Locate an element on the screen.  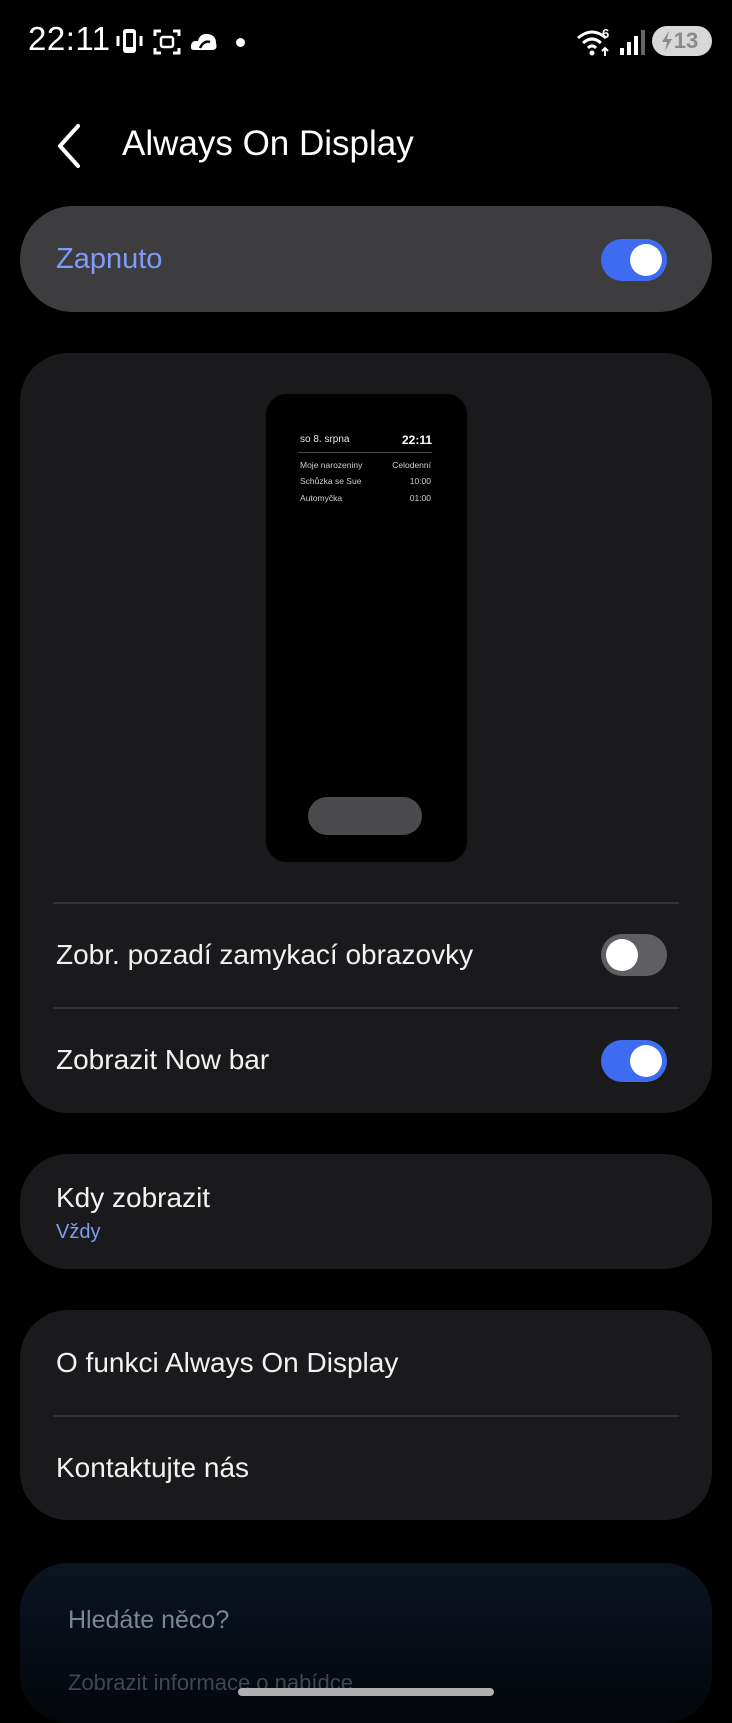
page-title: Always On Display is located at coordinates (268, 143).